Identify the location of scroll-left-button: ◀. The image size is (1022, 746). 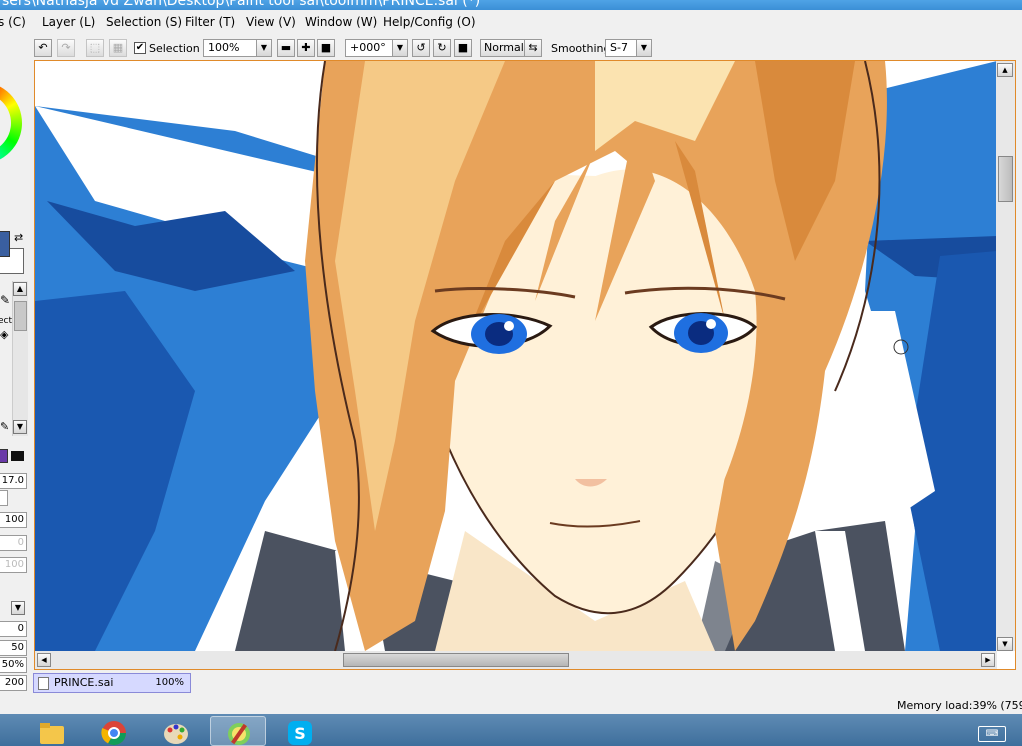
(44, 660).